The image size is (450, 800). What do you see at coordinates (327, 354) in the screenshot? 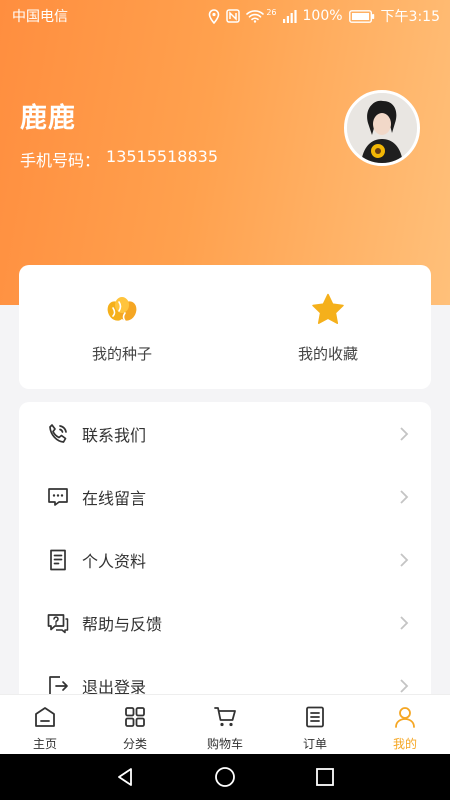
I see `my-favorites-label: 我的收藏` at bounding box center [327, 354].